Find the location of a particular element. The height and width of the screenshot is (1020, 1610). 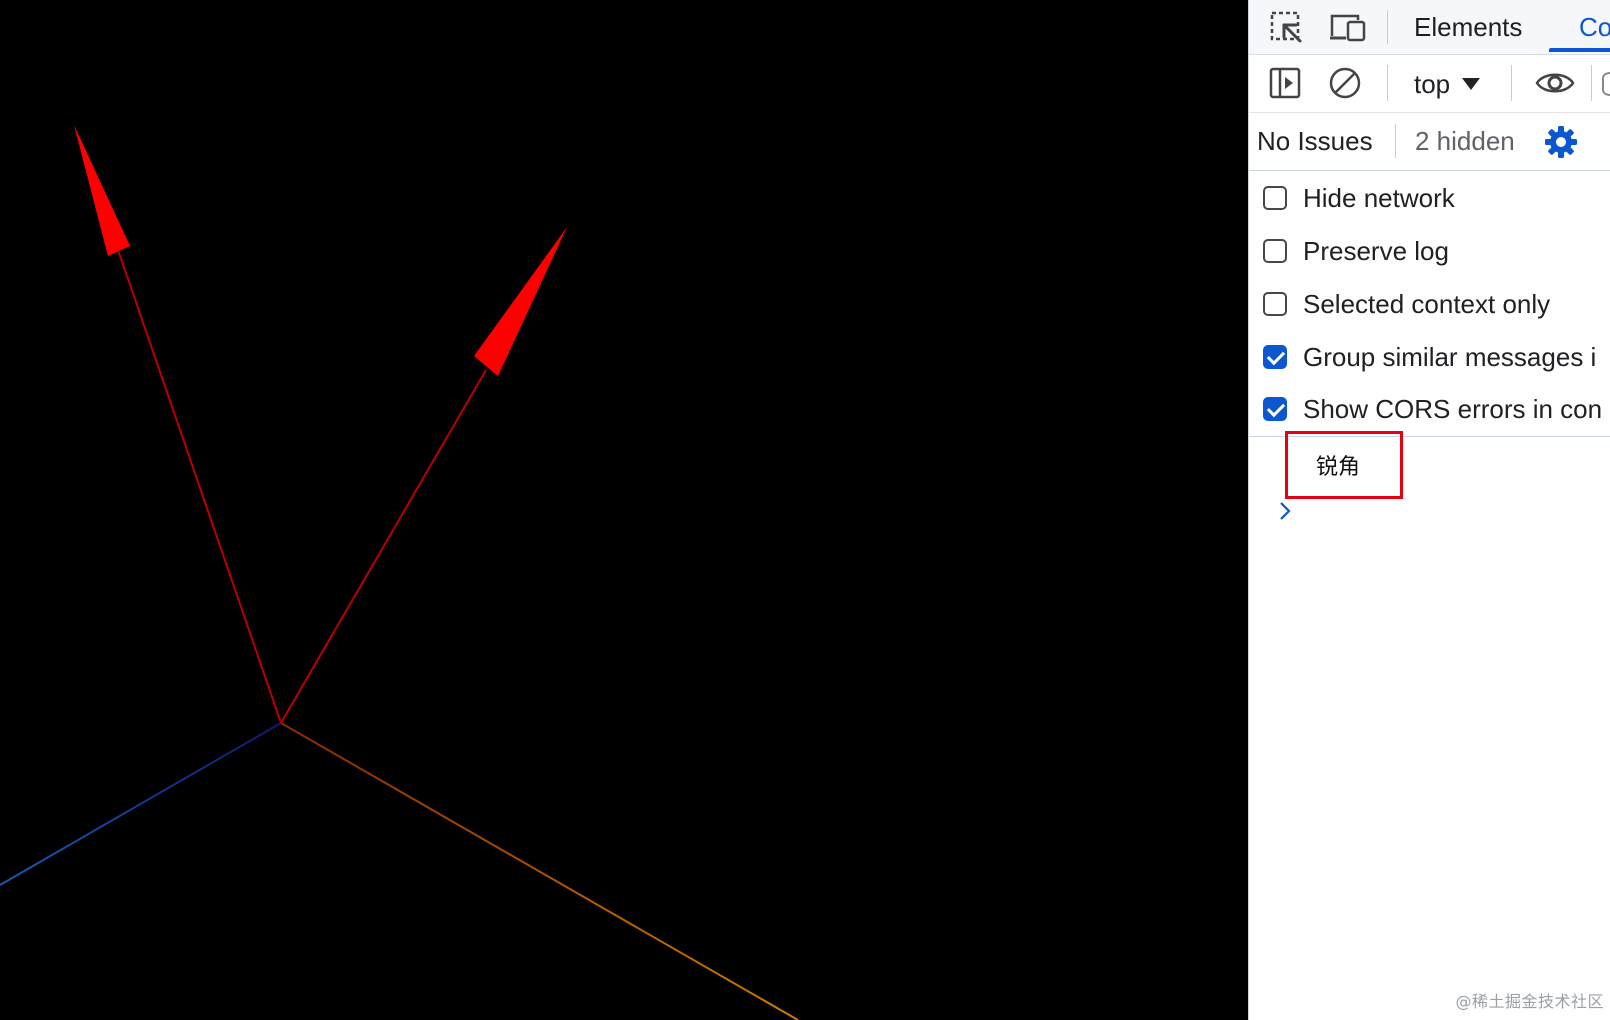

chevron-down-icon is located at coordinates (1471, 84).